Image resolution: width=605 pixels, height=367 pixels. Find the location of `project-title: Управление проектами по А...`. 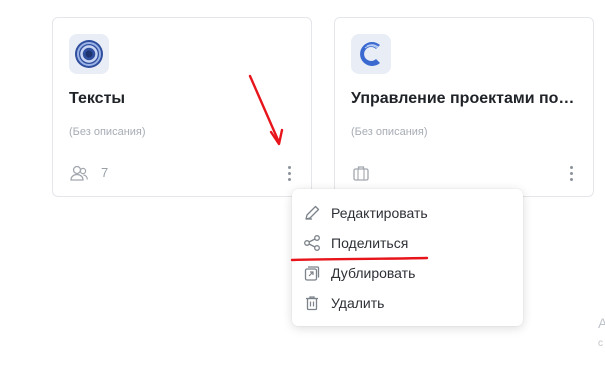

project-title: Управление проектами по А... is located at coordinates (464, 99).